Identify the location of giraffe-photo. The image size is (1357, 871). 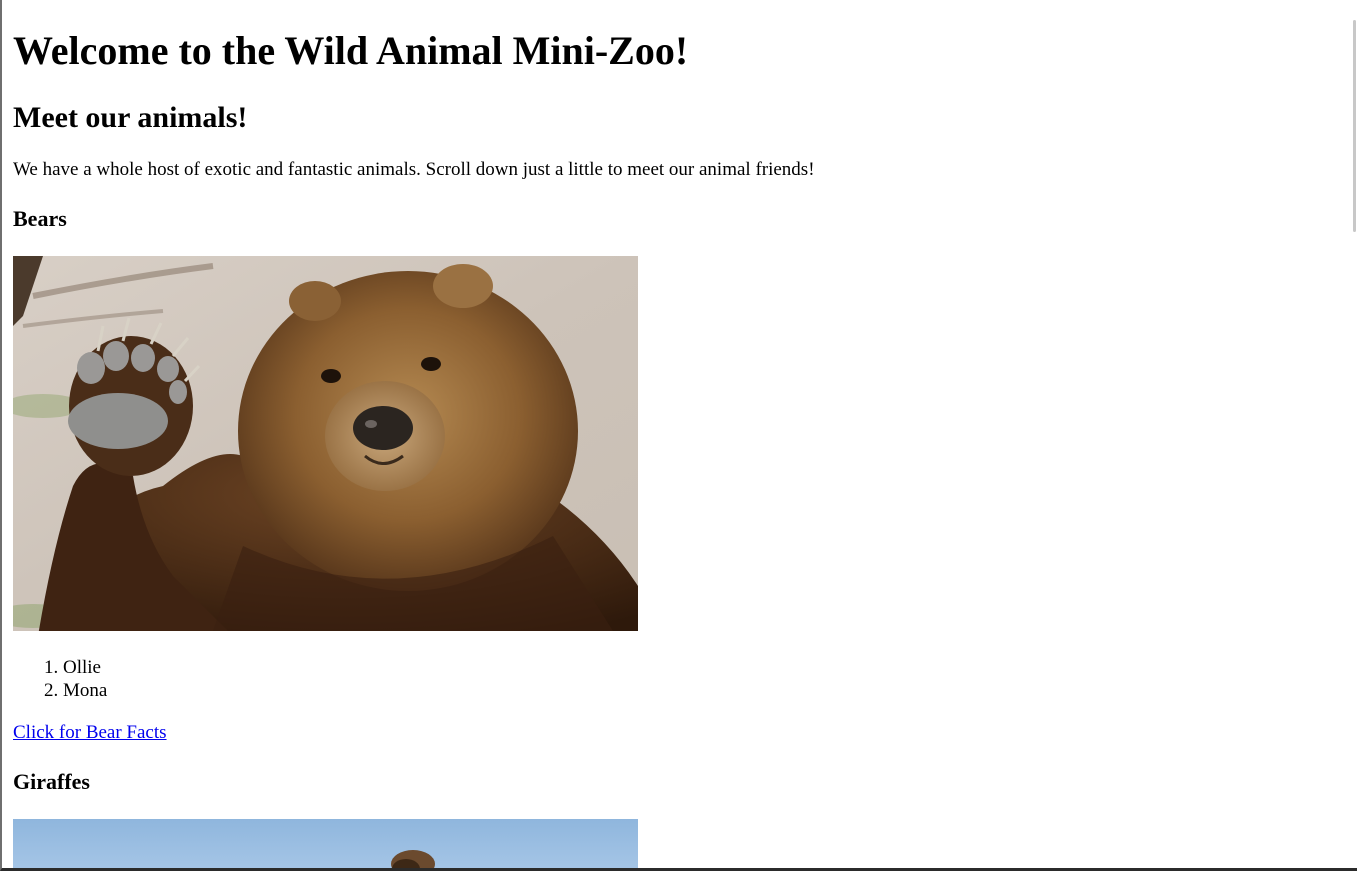
(325, 843).